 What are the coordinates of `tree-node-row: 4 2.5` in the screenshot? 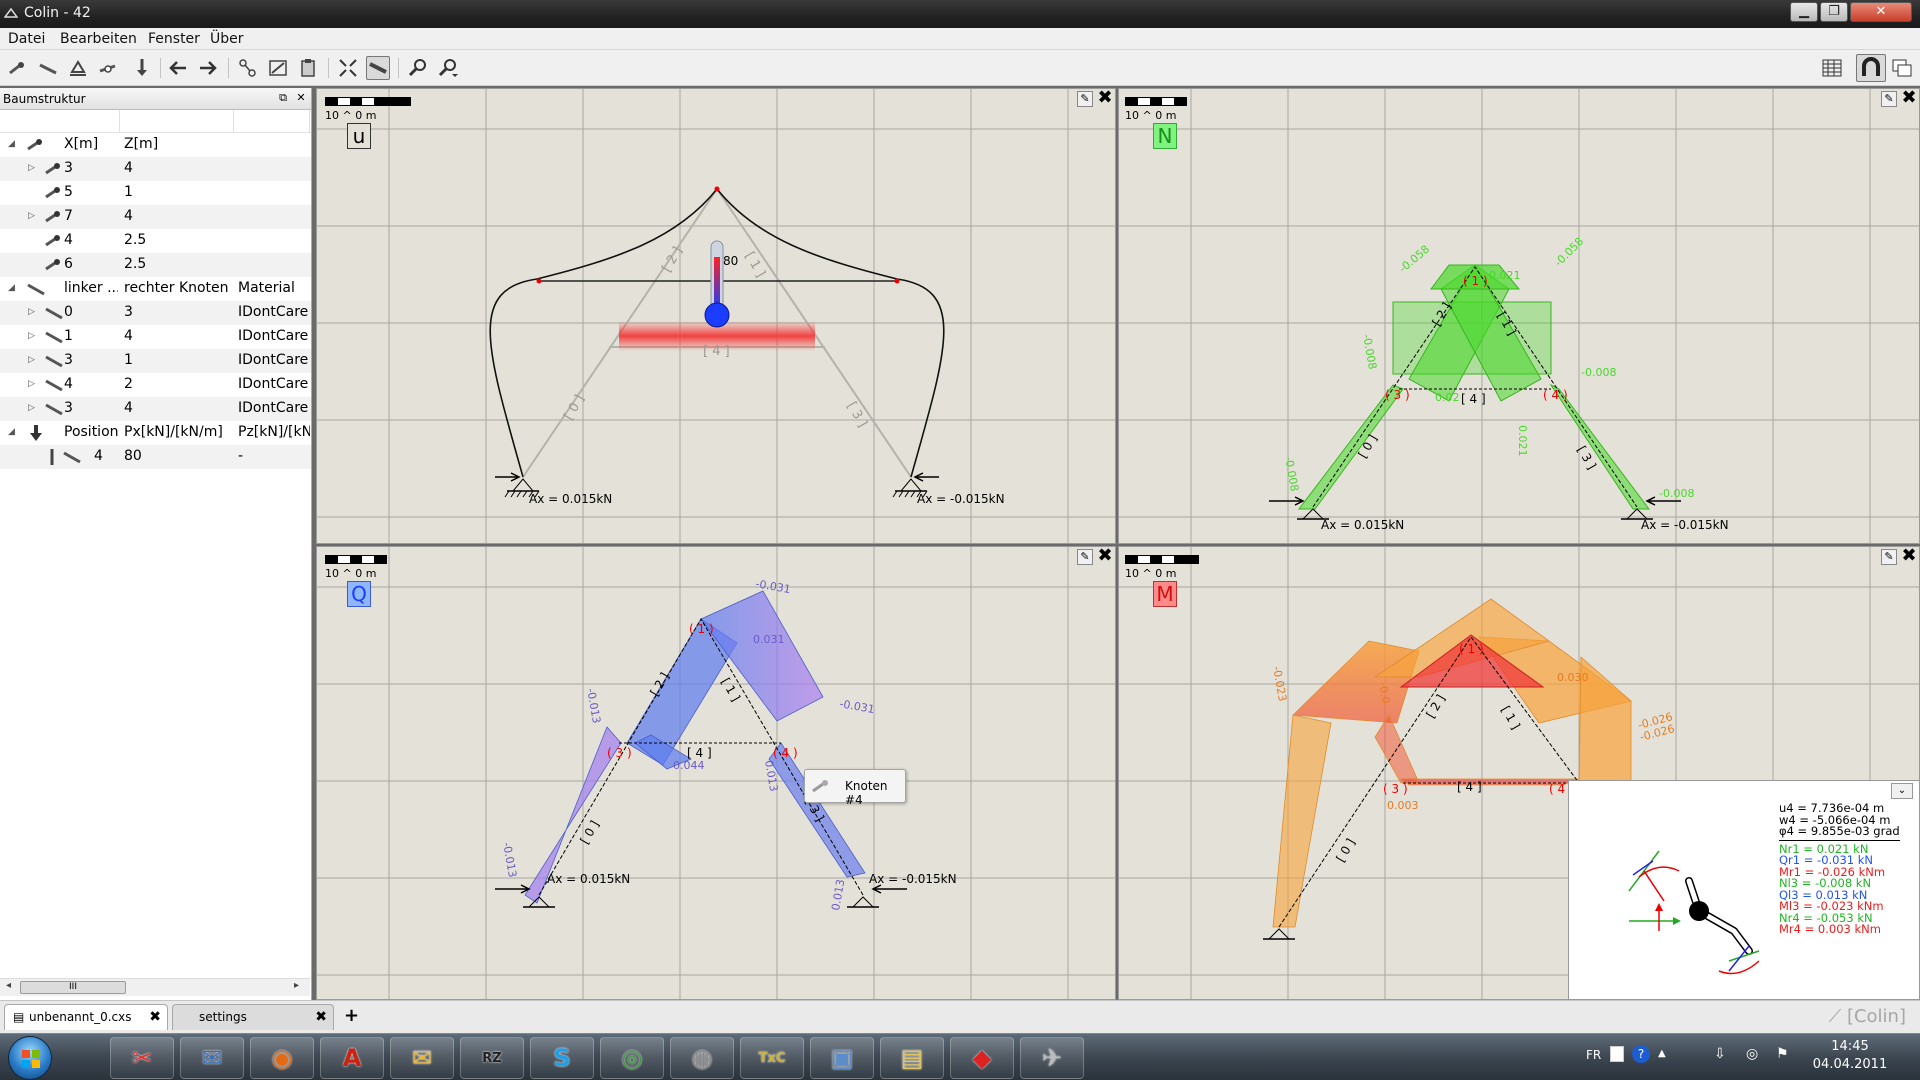 It's located at (155, 241).